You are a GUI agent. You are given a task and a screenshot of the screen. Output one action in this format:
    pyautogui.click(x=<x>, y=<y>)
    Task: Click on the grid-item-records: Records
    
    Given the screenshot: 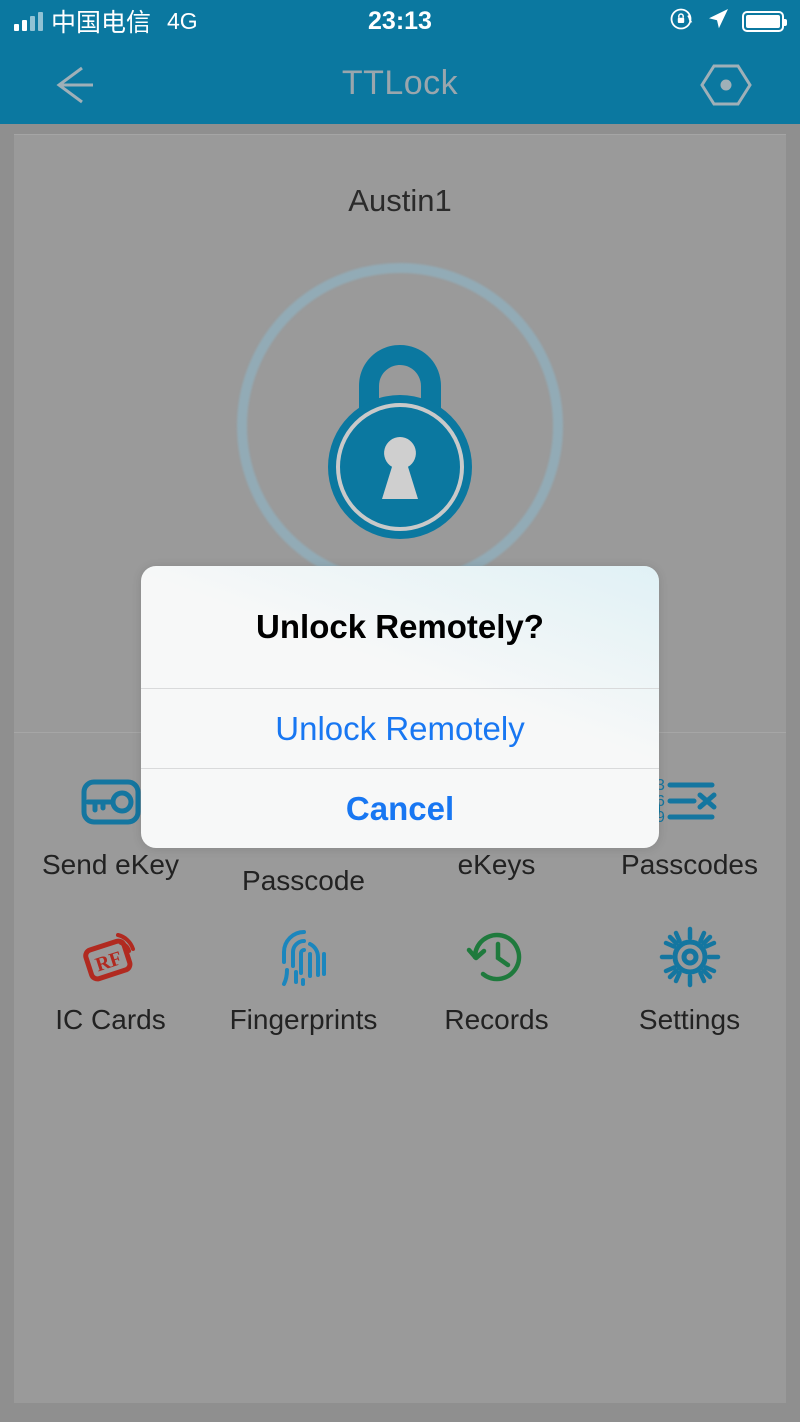 What is the action you would take?
    pyautogui.click(x=496, y=987)
    